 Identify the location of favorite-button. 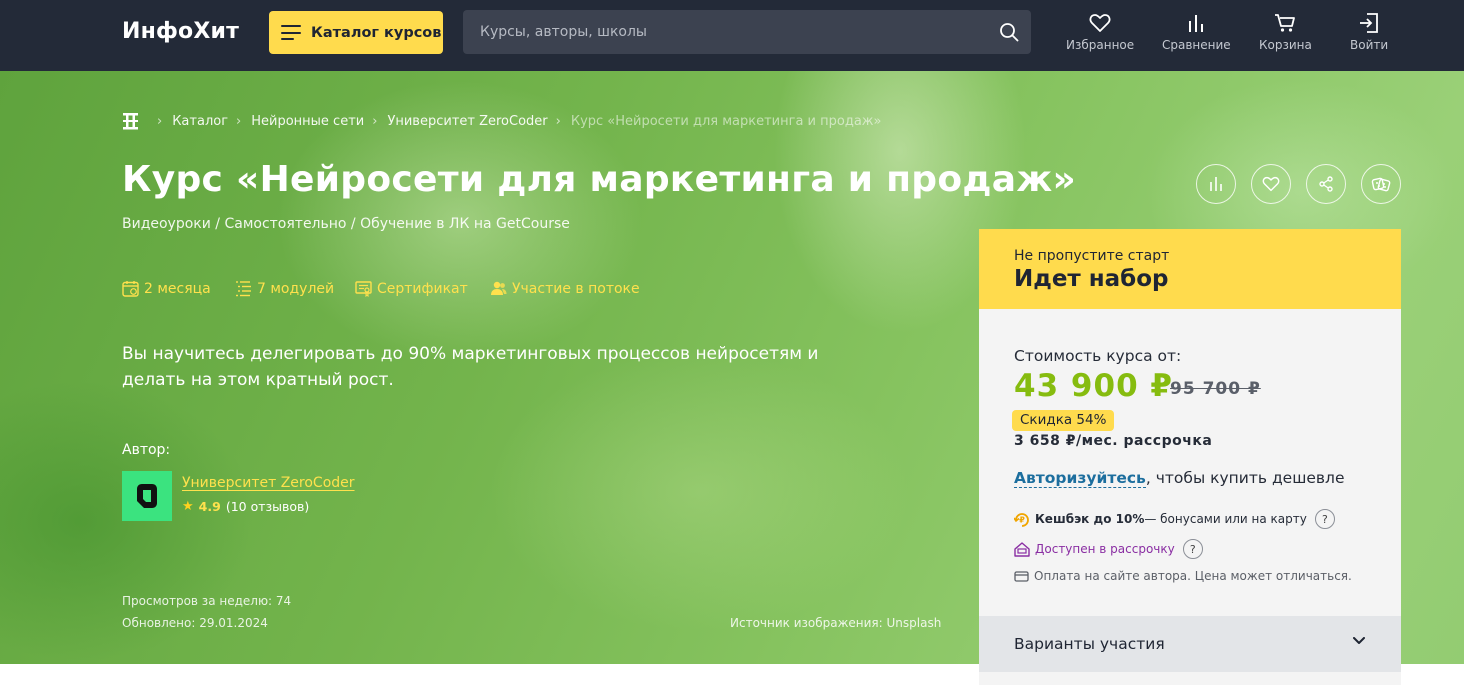
(1271, 184).